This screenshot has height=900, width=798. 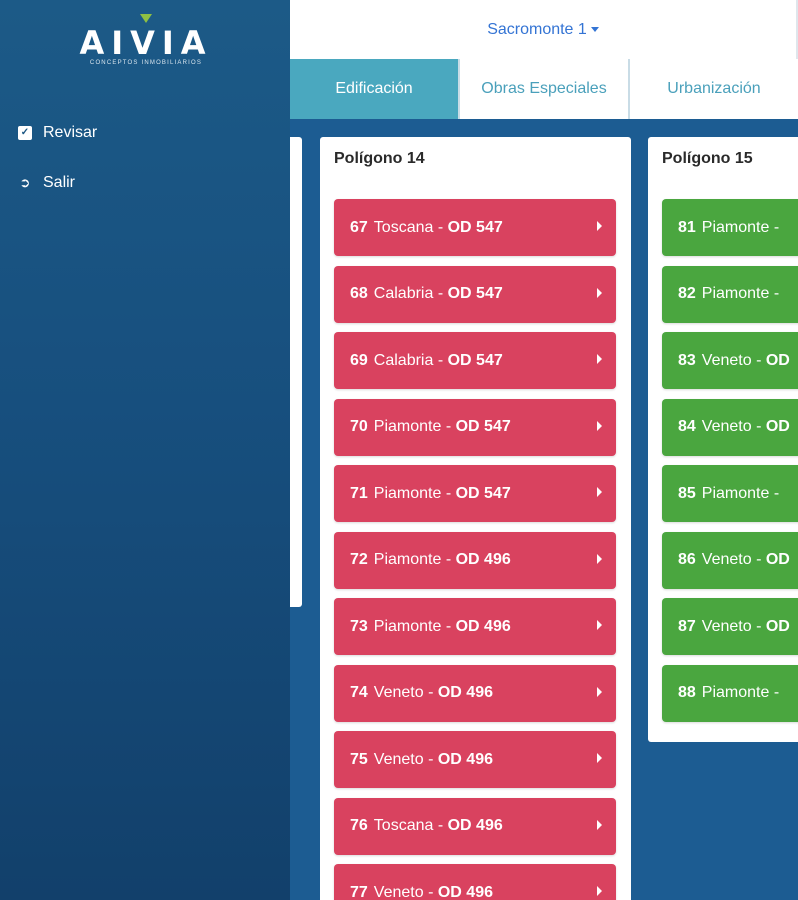 I want to click on lot-item: 68 Calabria - OD 547, so click(x=475, y=294).